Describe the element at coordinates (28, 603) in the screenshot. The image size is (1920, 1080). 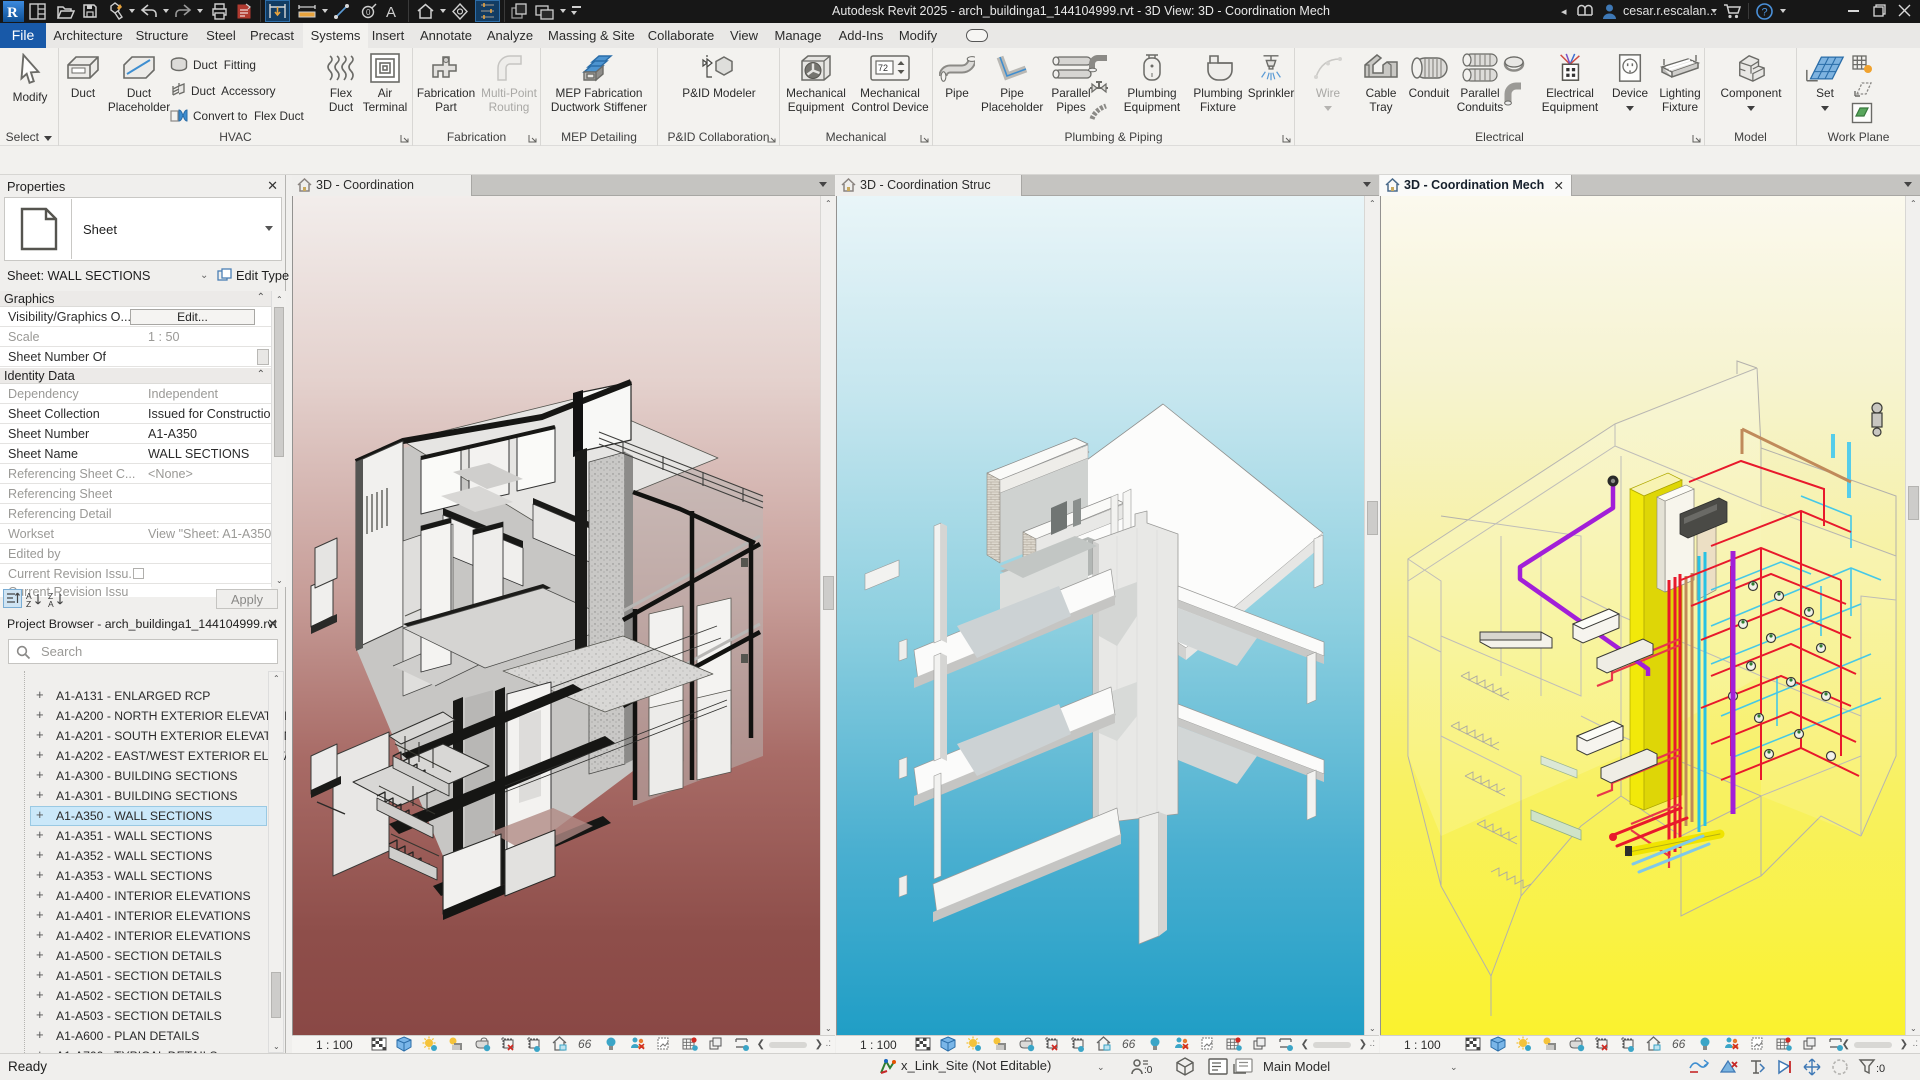
I see `svg-text: Z` at that location.